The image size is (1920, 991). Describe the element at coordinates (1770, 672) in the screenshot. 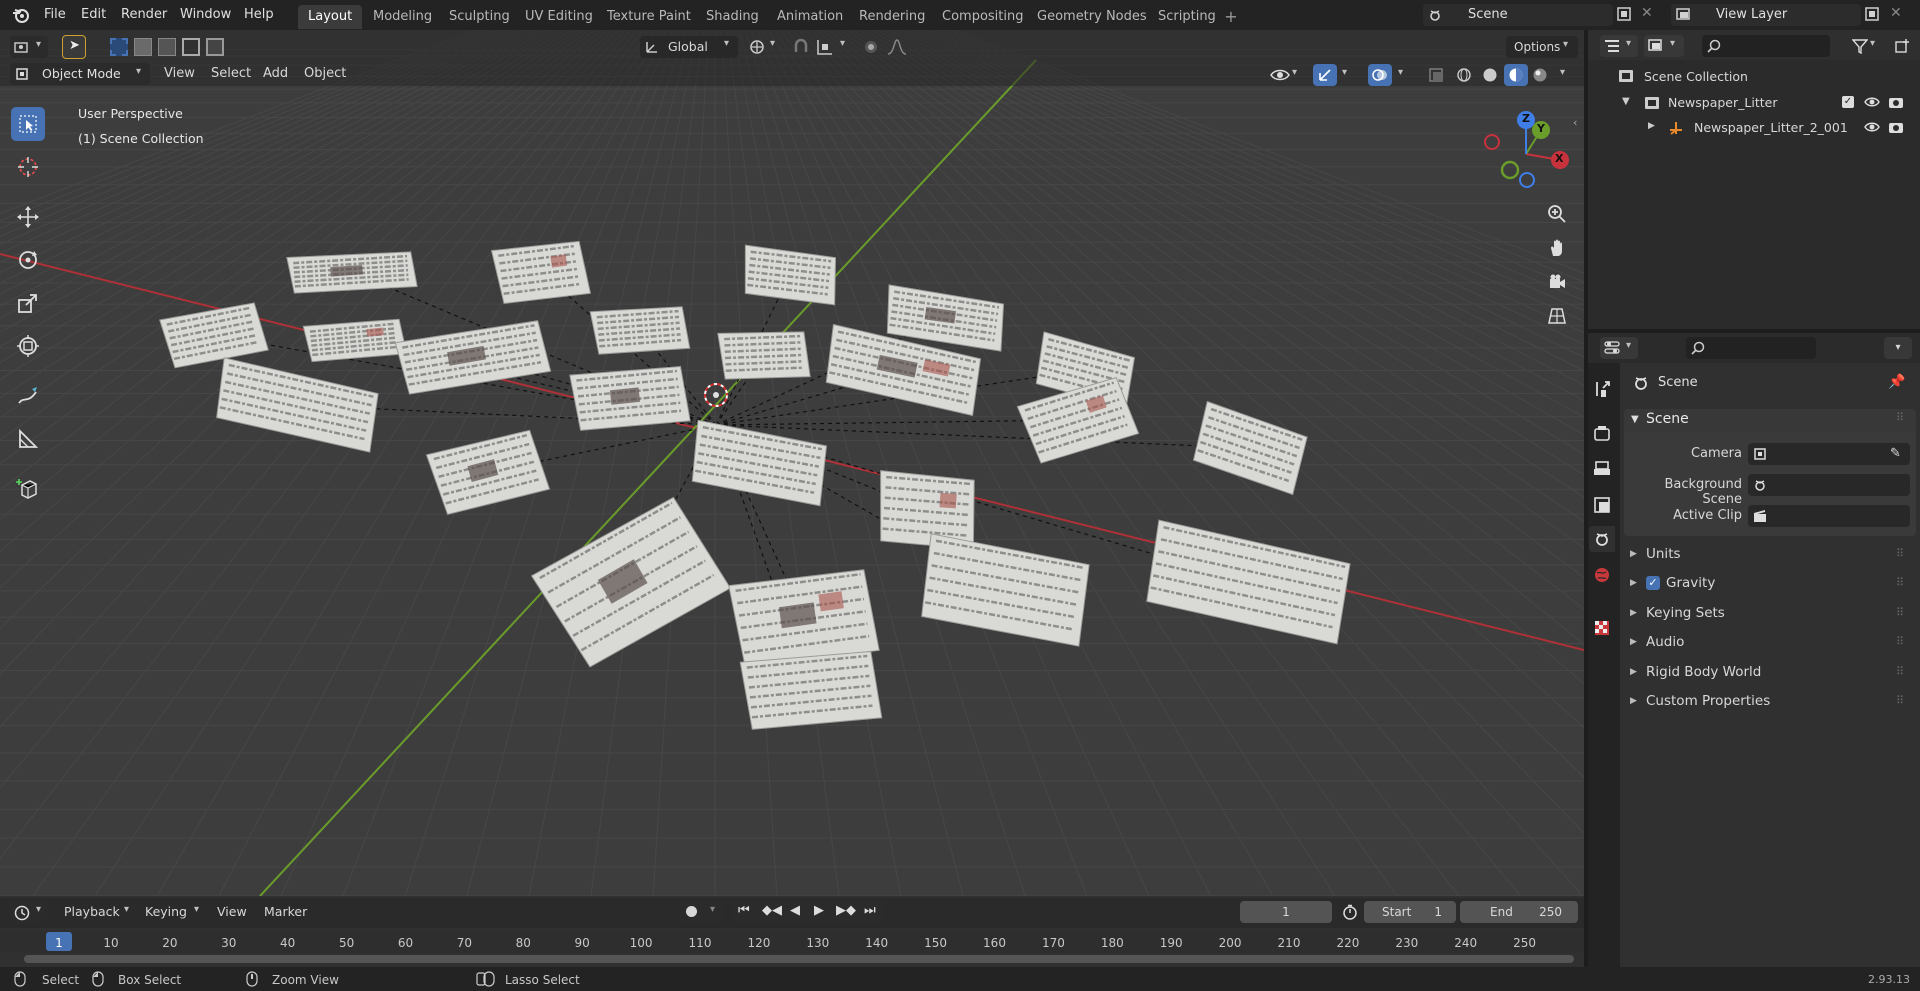

I see `rigid-body-world-section: ▶ Rigid Body World ⠿` at that location.